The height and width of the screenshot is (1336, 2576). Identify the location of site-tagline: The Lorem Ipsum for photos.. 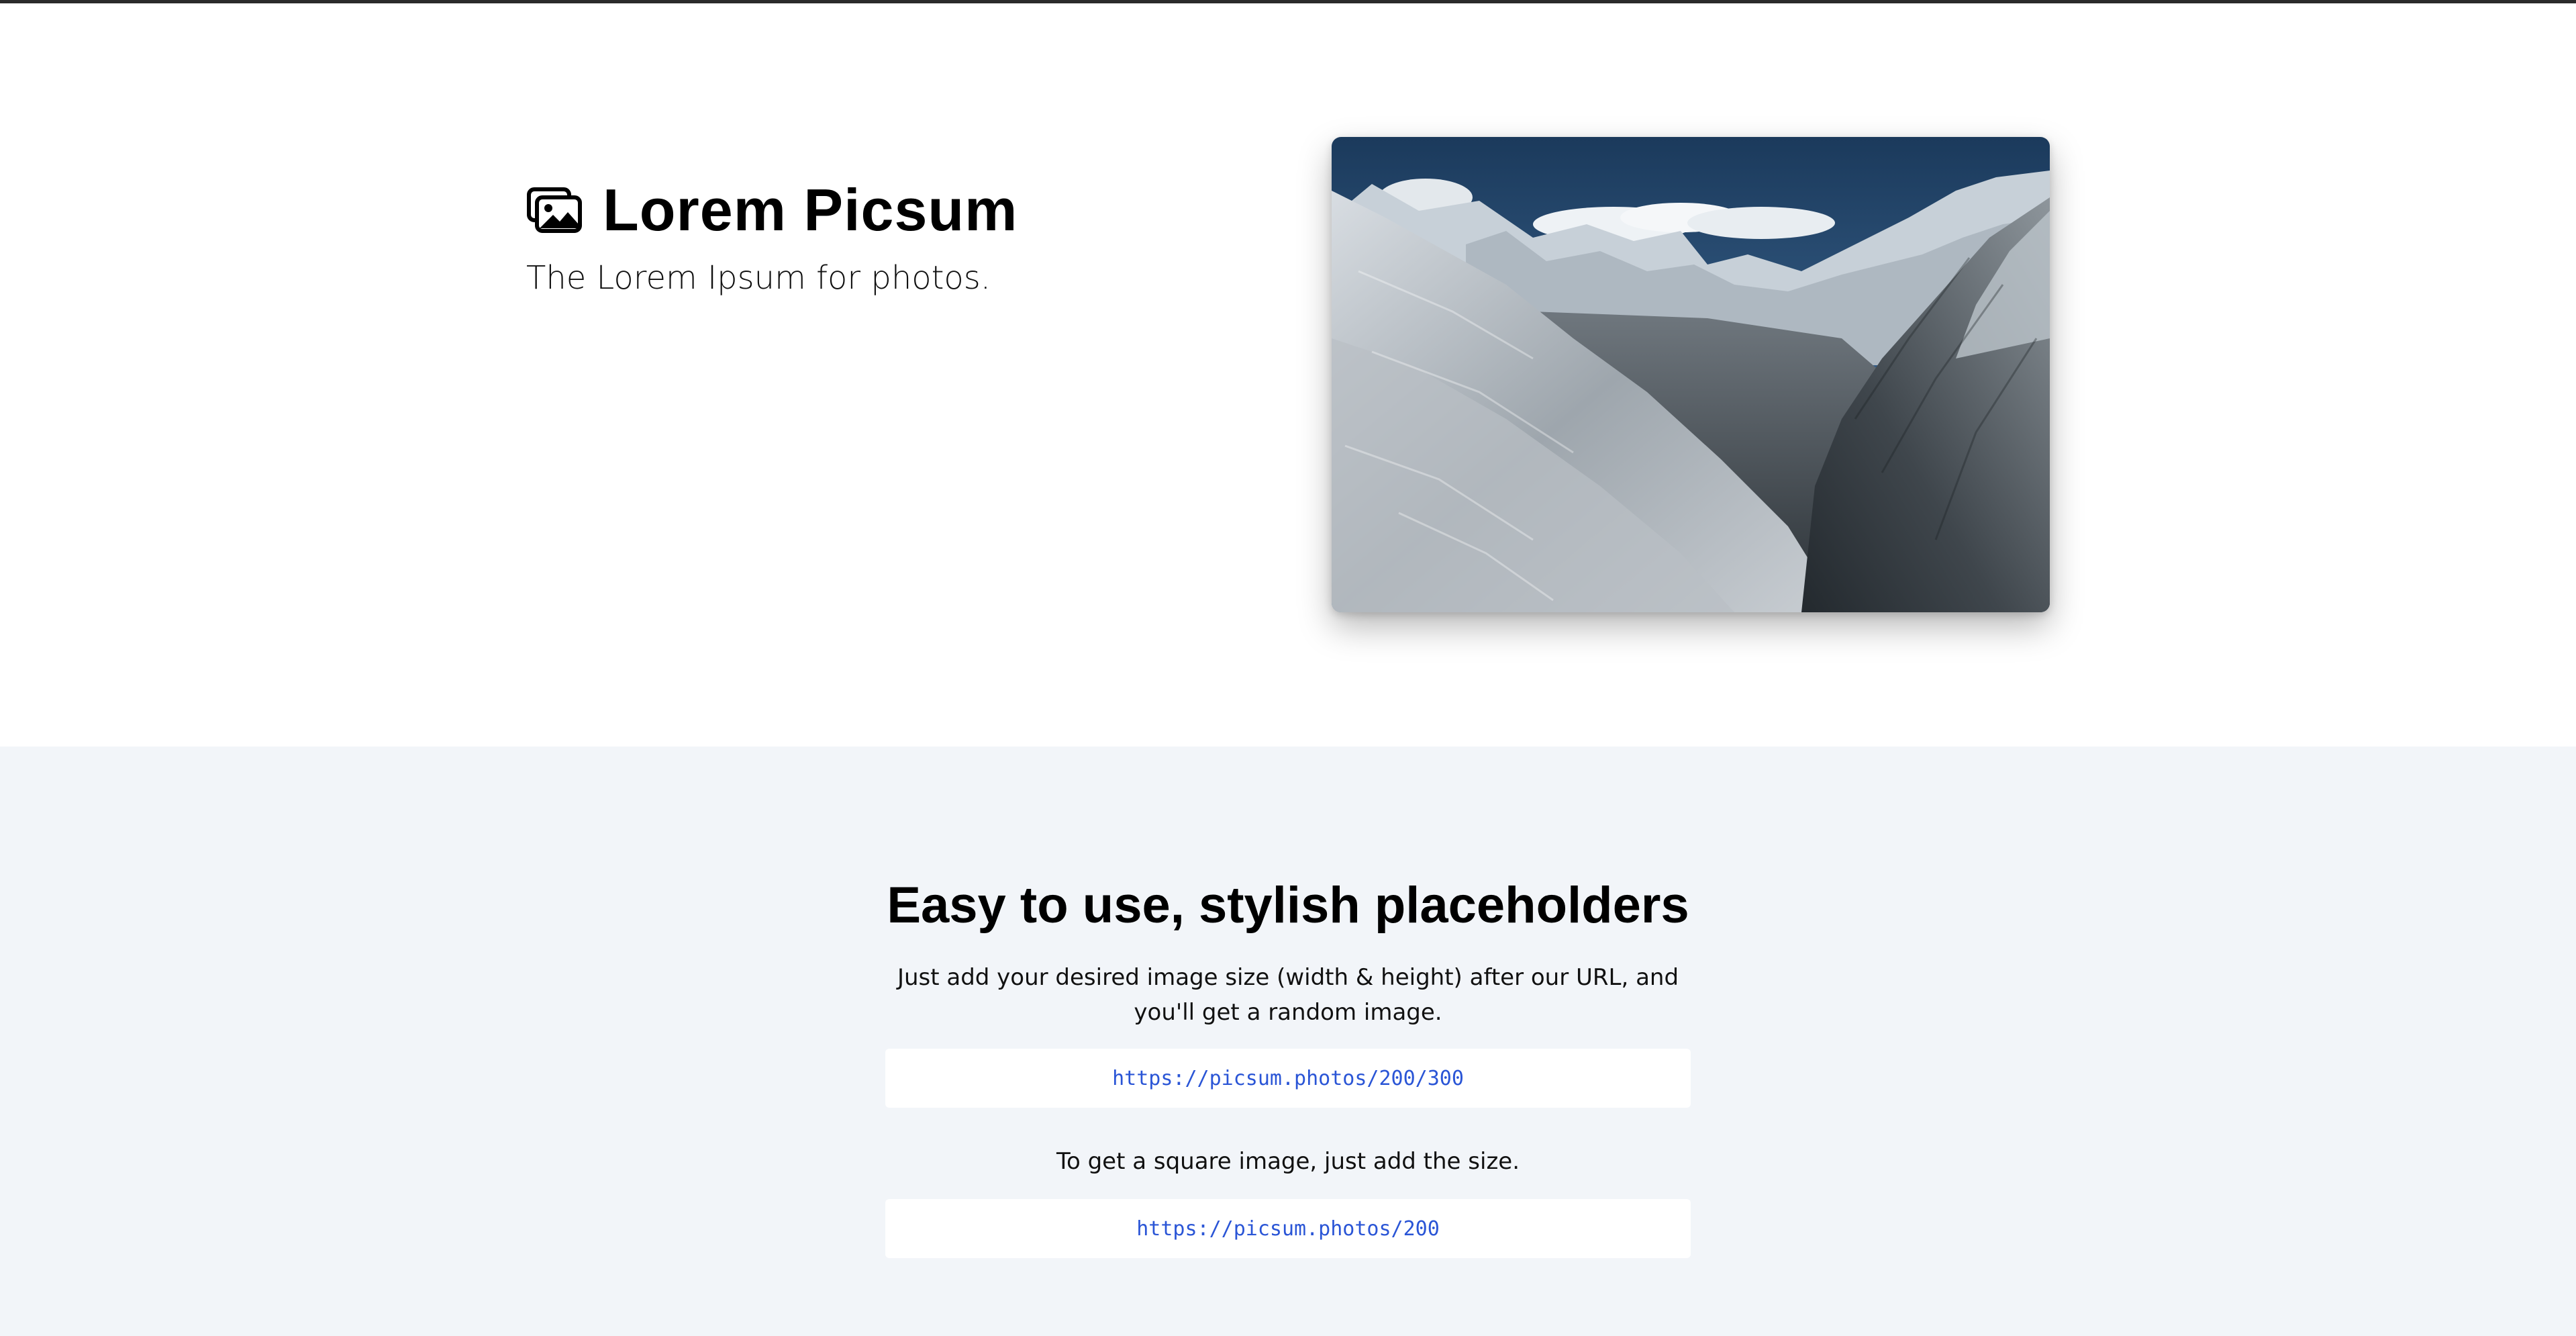
(758, 278).